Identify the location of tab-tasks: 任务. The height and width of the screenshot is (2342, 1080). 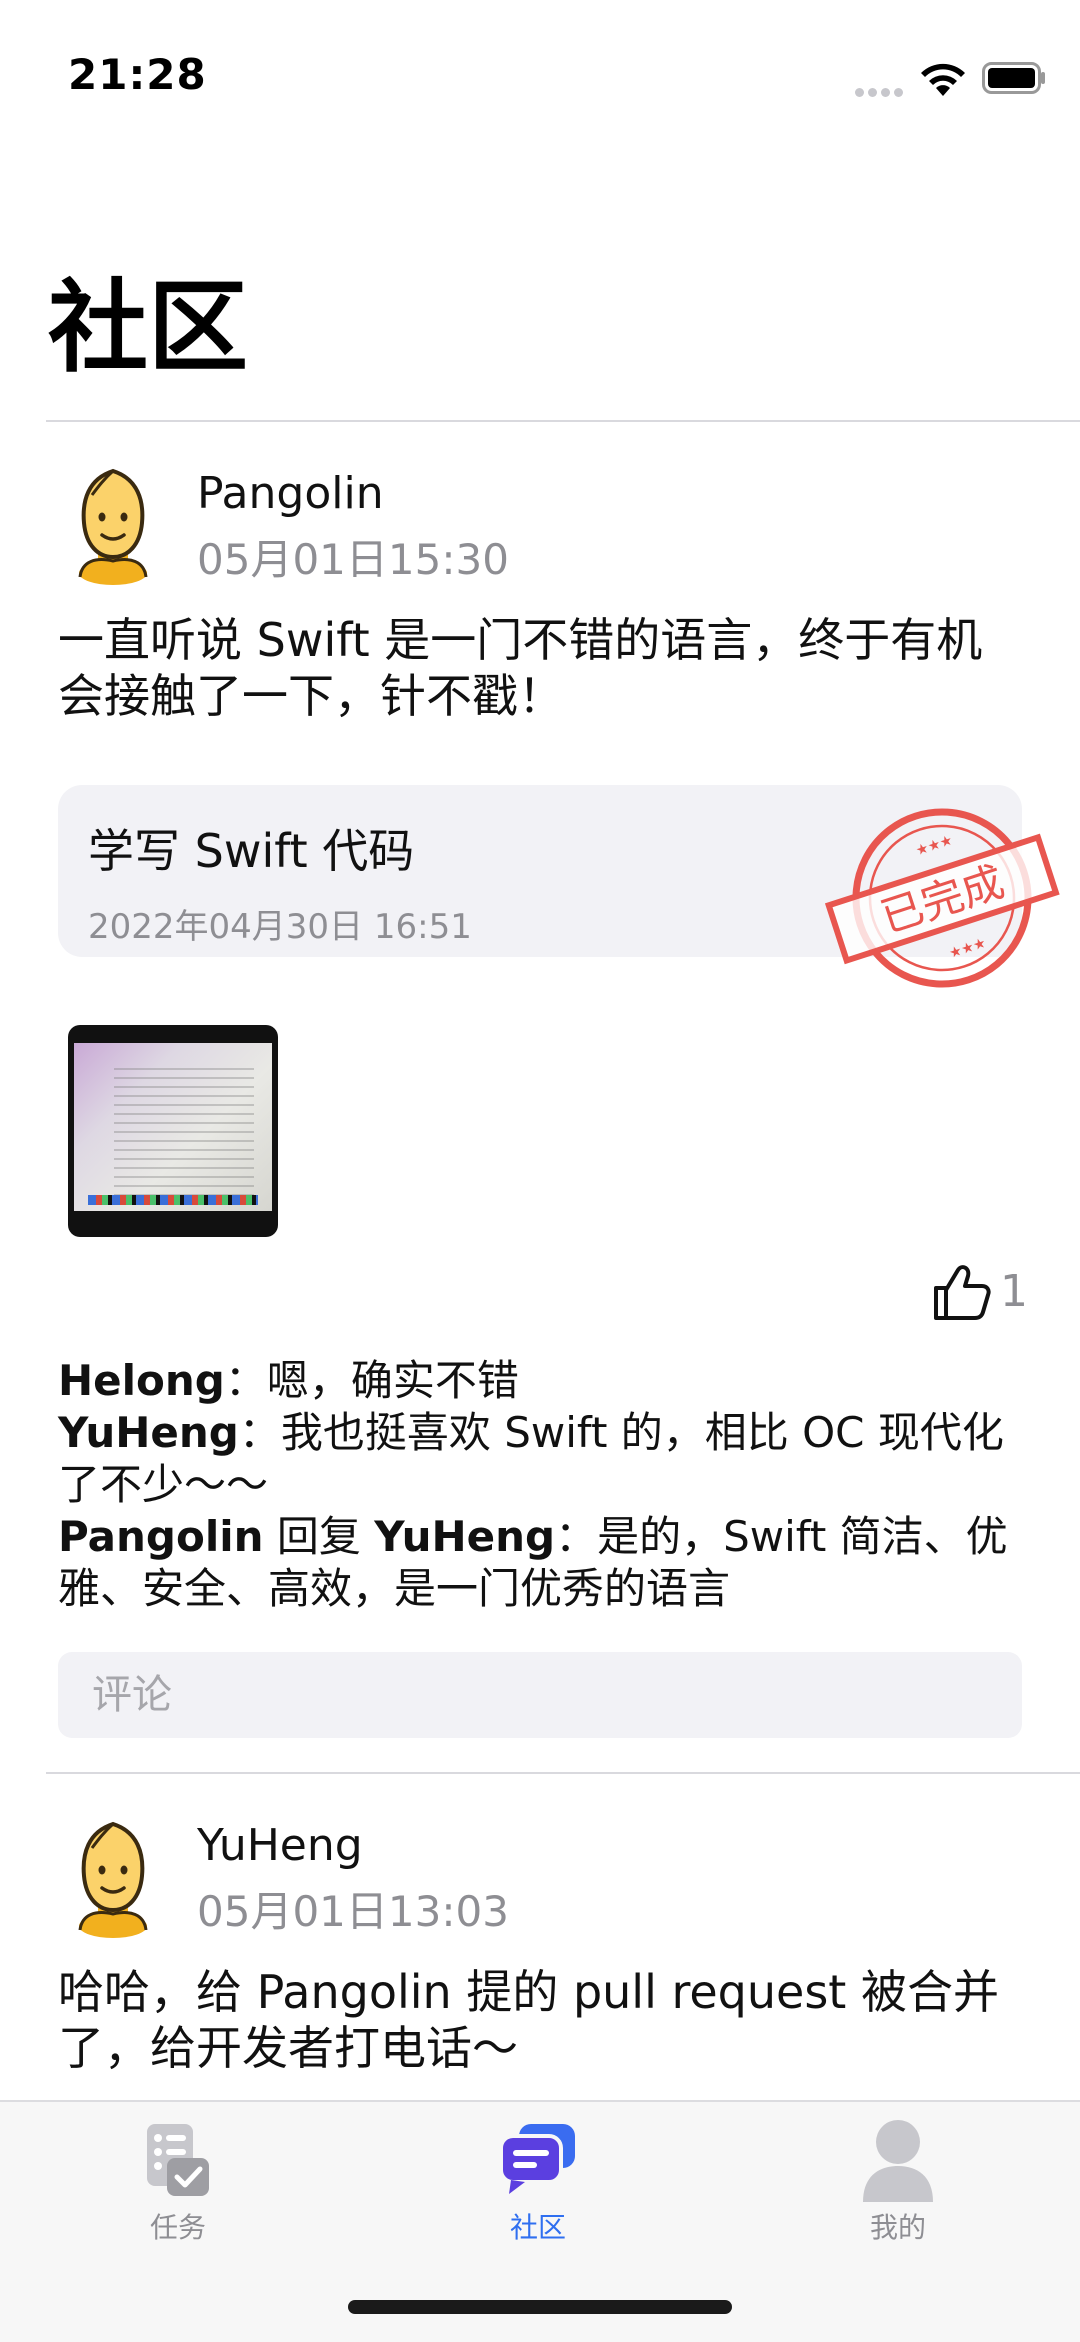
(178, 2180).